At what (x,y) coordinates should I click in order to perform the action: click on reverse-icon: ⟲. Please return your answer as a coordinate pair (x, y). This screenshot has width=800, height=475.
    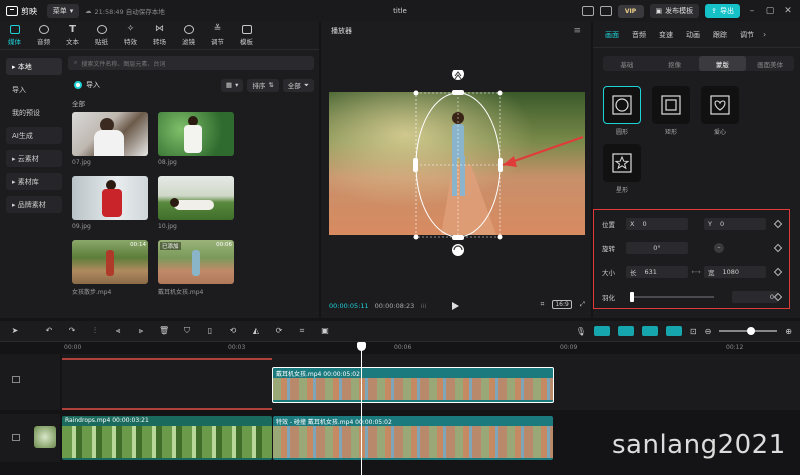
    Looking at the image, I should click on (233, 331).